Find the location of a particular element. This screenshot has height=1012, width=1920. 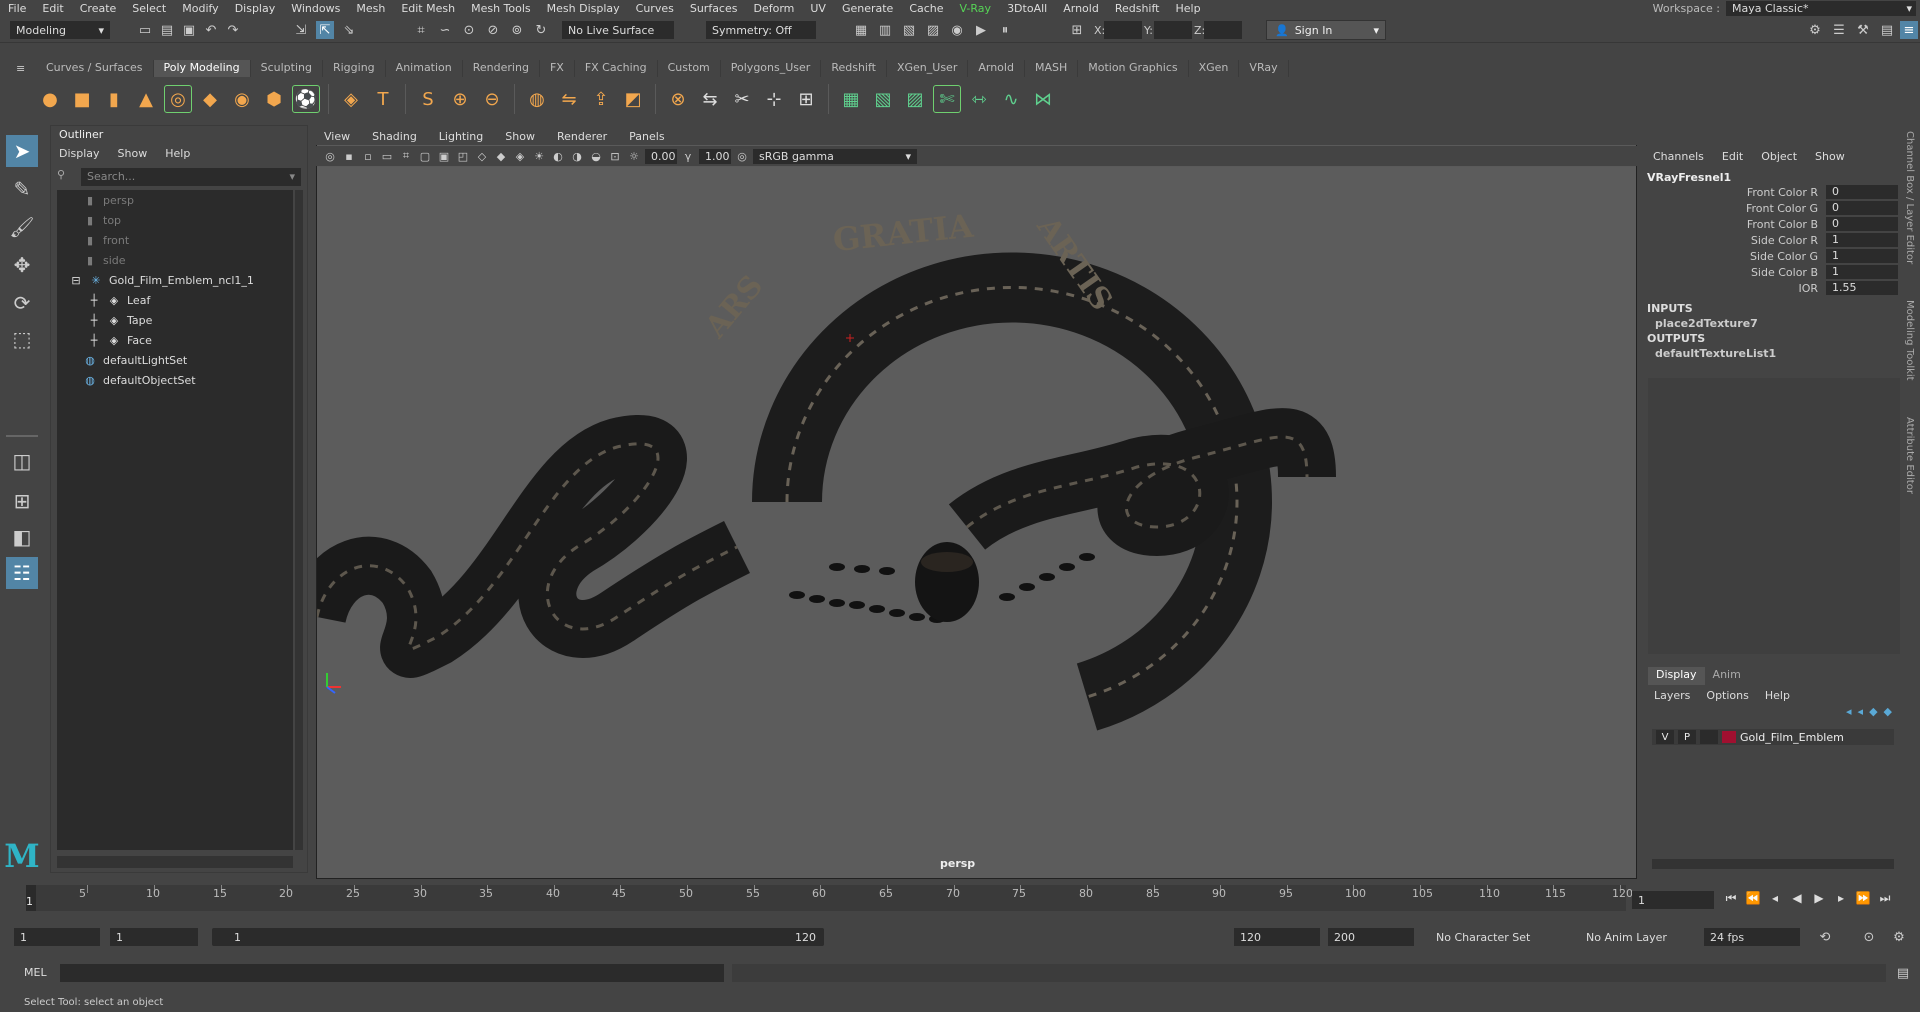

attribute-row: Side Color B 1 is located at coordinates (1773, 272).